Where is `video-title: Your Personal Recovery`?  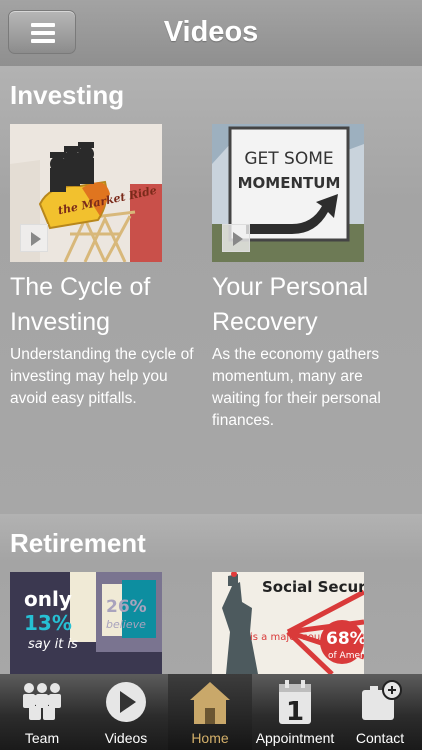
video-title: Your Personal Recovery is located at coordinates (312, 305).